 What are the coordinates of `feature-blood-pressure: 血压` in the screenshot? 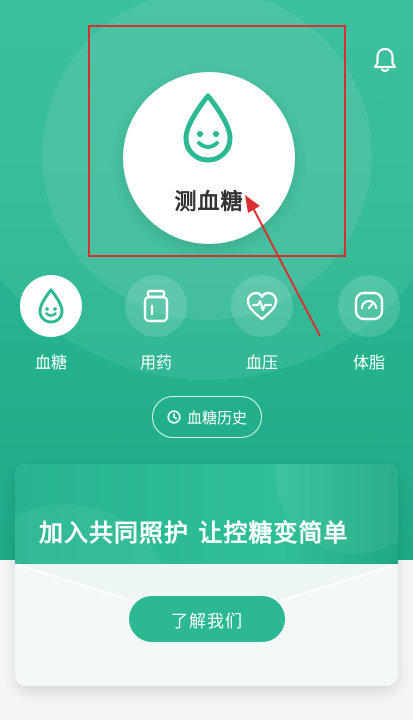 It's located at (262, 324).